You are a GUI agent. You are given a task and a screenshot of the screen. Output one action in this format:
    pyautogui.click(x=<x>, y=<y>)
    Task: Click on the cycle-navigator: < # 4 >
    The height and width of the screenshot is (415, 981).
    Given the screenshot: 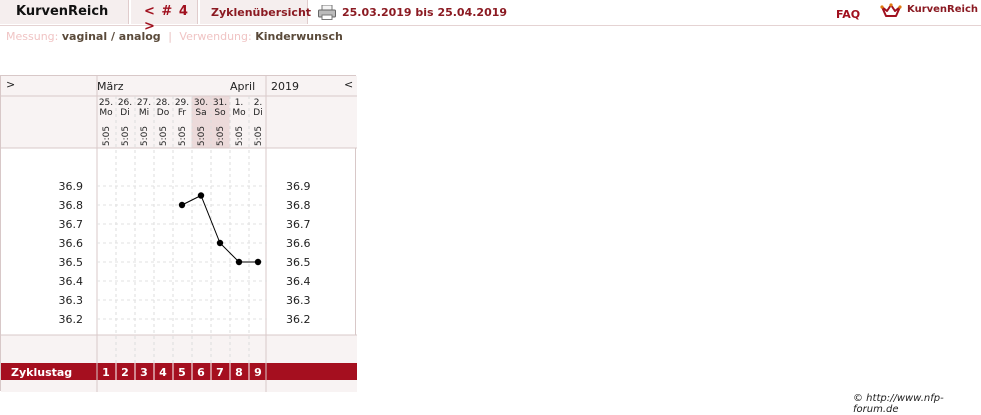 What is the action you would take?
    pyautogui.click(x=164, y=17)
    